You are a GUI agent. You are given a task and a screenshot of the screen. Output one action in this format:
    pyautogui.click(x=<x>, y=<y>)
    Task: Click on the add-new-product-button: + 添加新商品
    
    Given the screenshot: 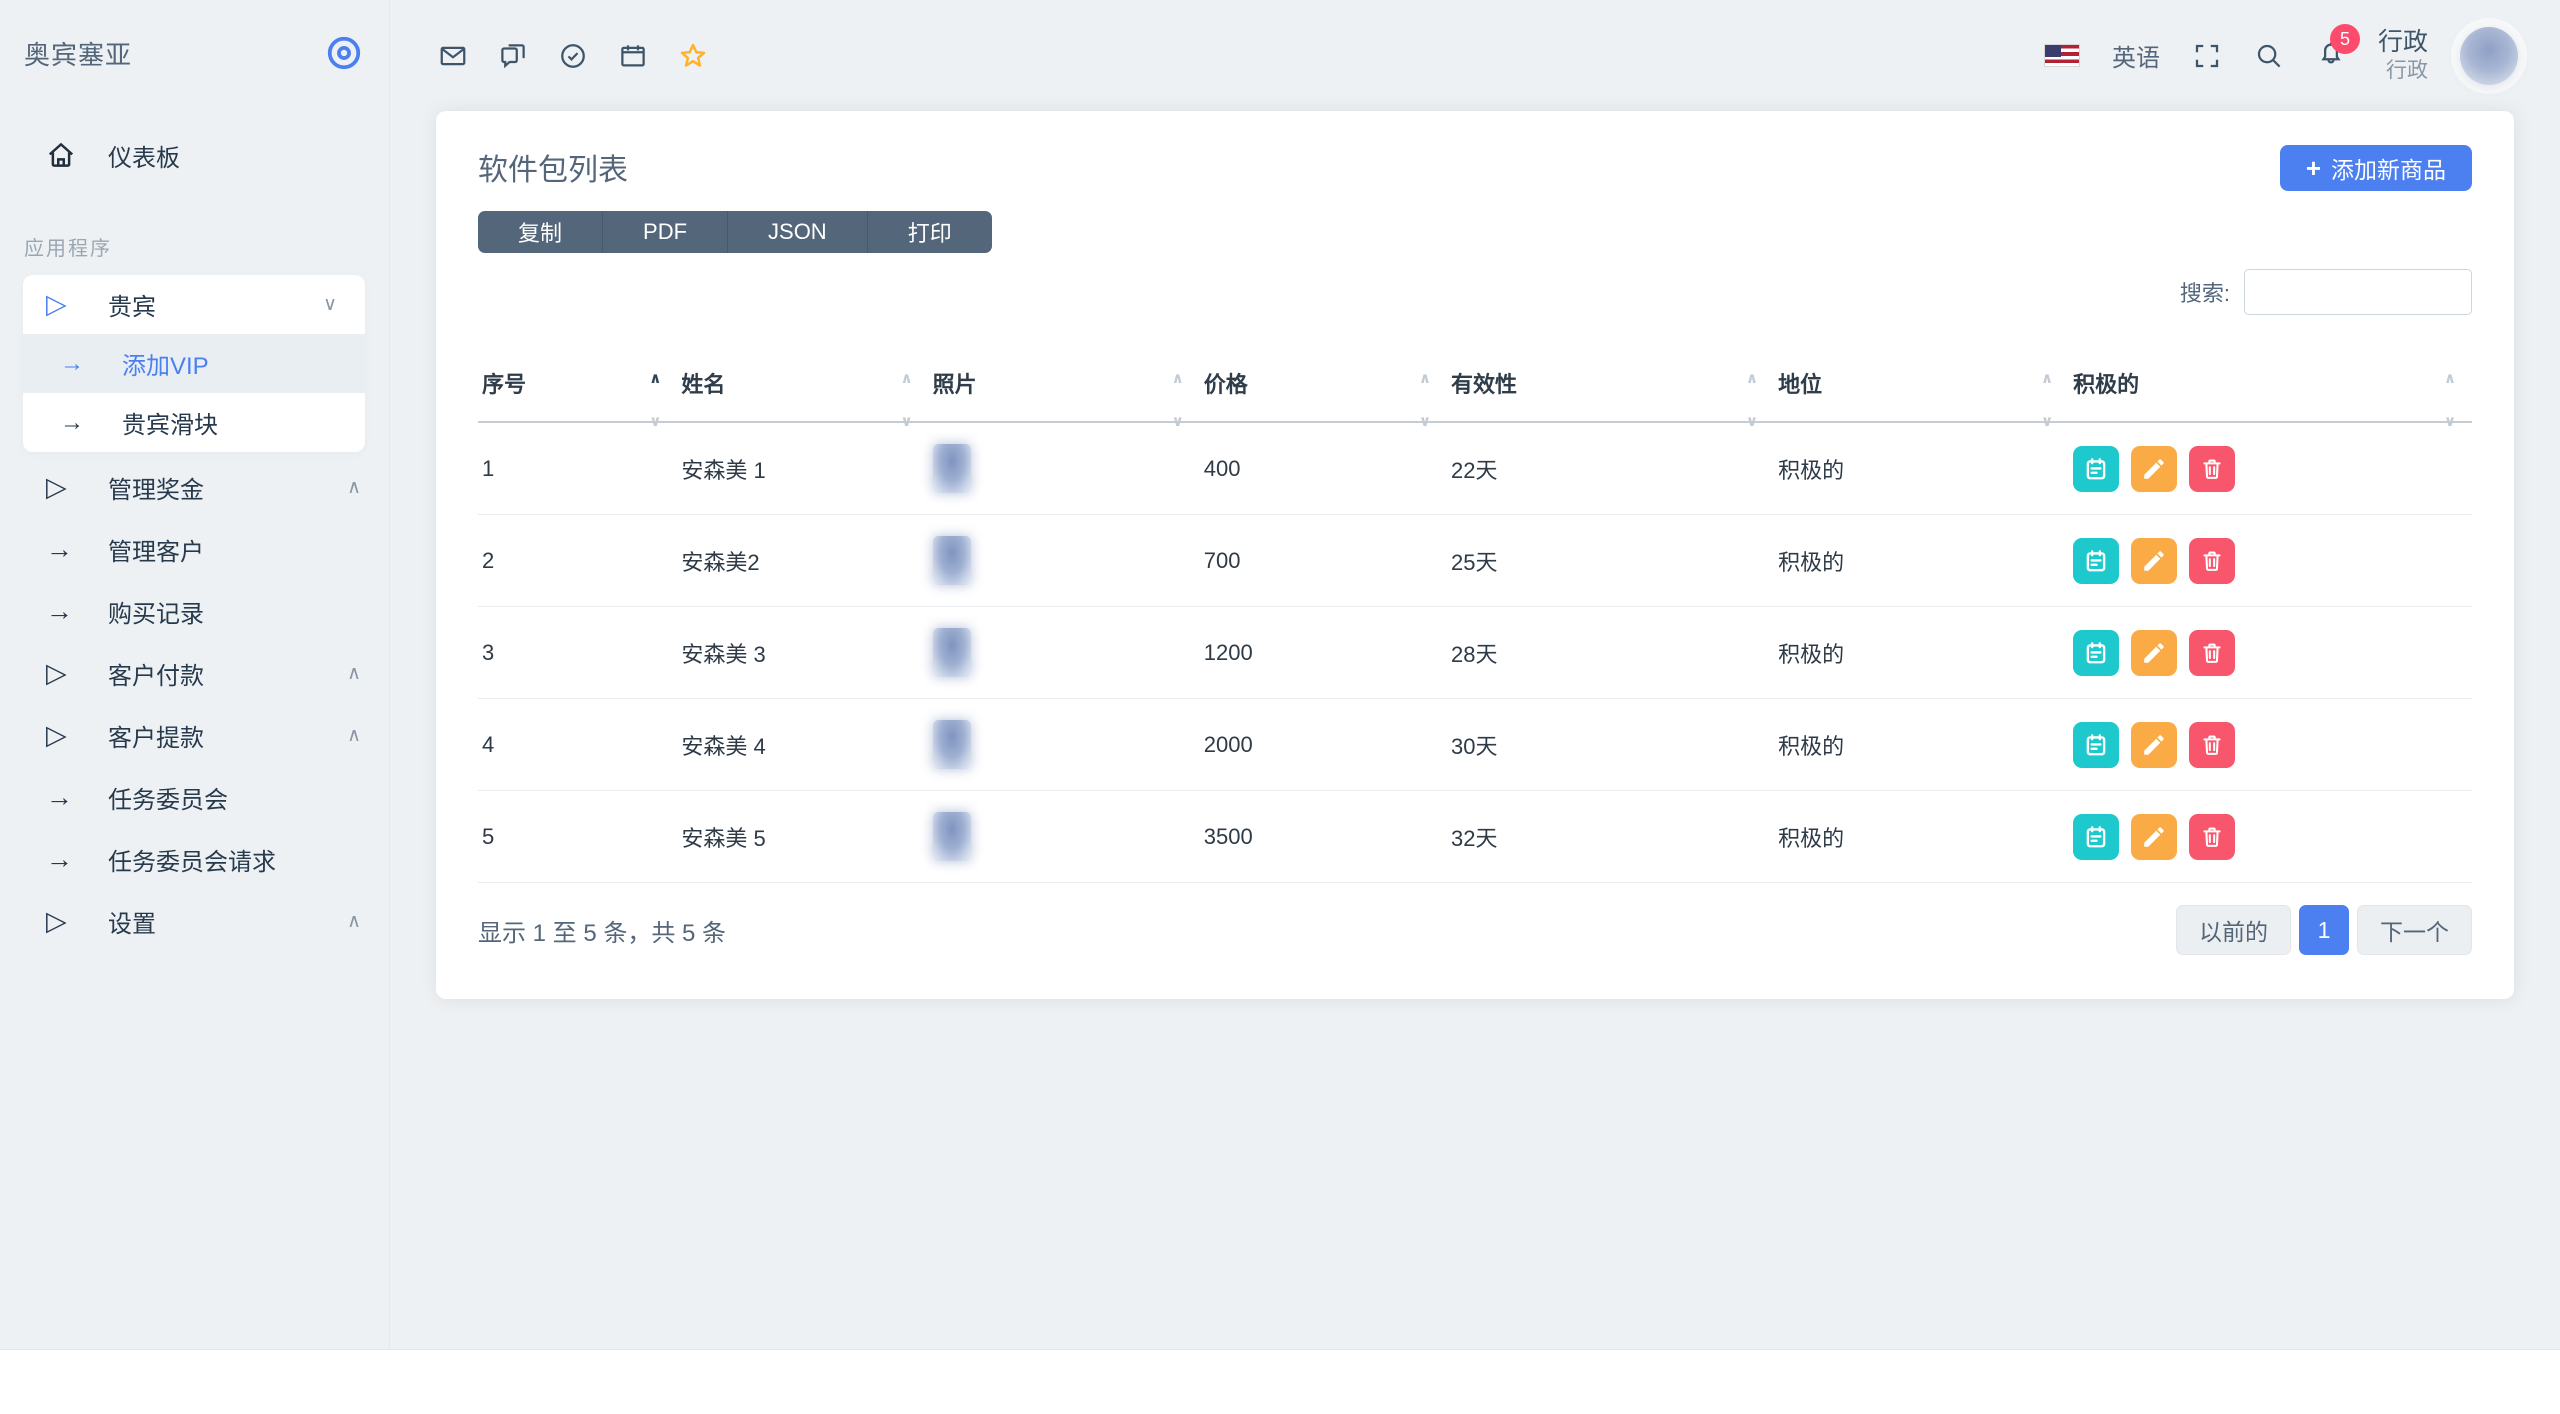 What is the action you would take?
    pyautogui.click(x=2375, y=168)
    